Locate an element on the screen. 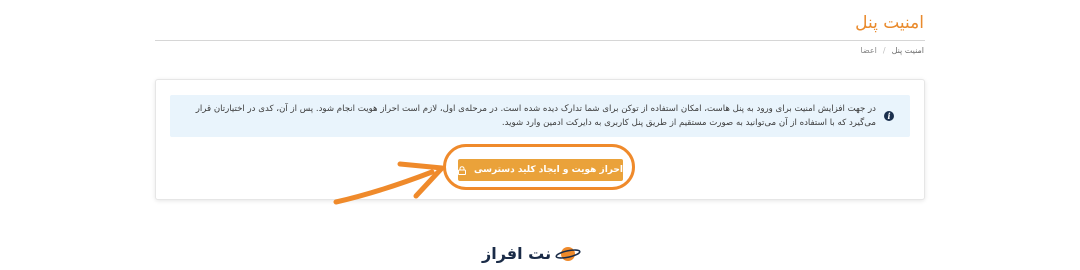 This screenshot has width=1080, height=270. breadcrumb-link-members: اعضا is located at coordinates (868, 50).